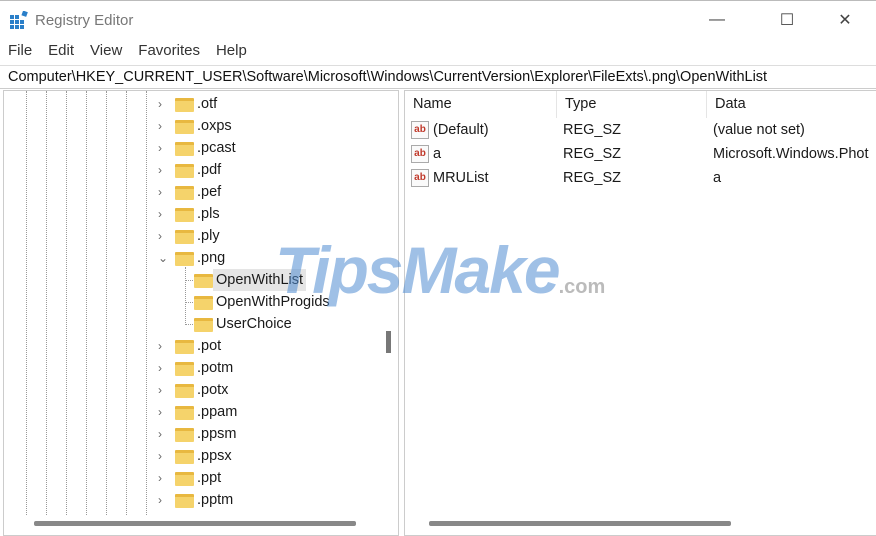 This screenshot has width=876, height=536. I want to click on title-bar: Registry Editor — ☐ ✕, so click(438, 19).